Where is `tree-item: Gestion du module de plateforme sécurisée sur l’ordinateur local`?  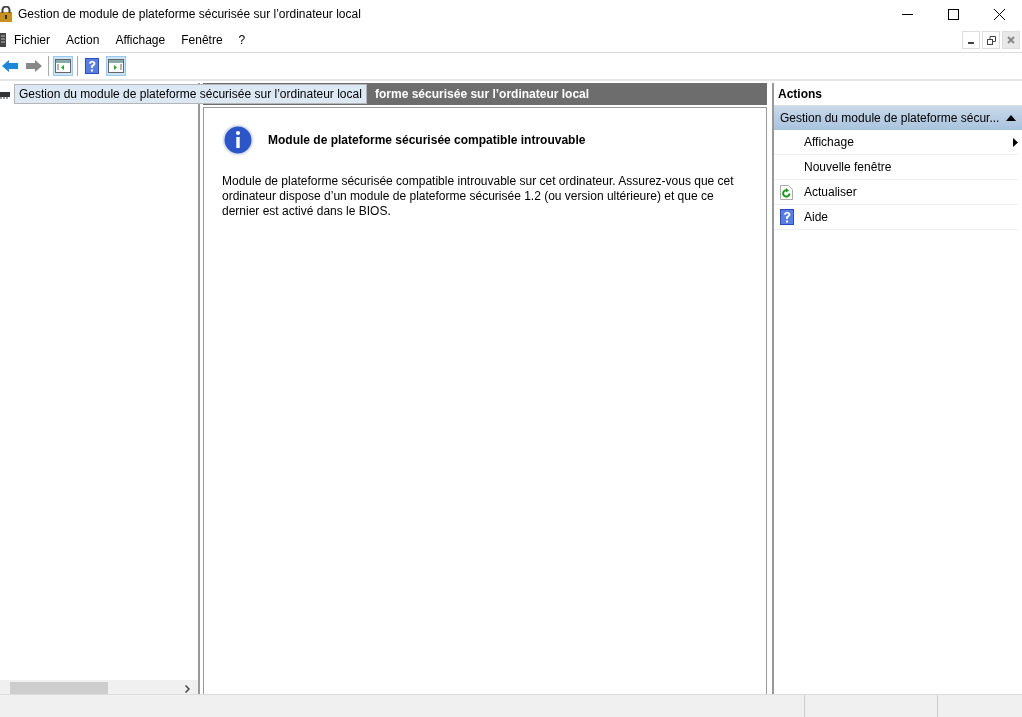 tree-item: Gestion du module de plateforme sécurisée sur l’ordinateur local is located at coordinates (190, 94).